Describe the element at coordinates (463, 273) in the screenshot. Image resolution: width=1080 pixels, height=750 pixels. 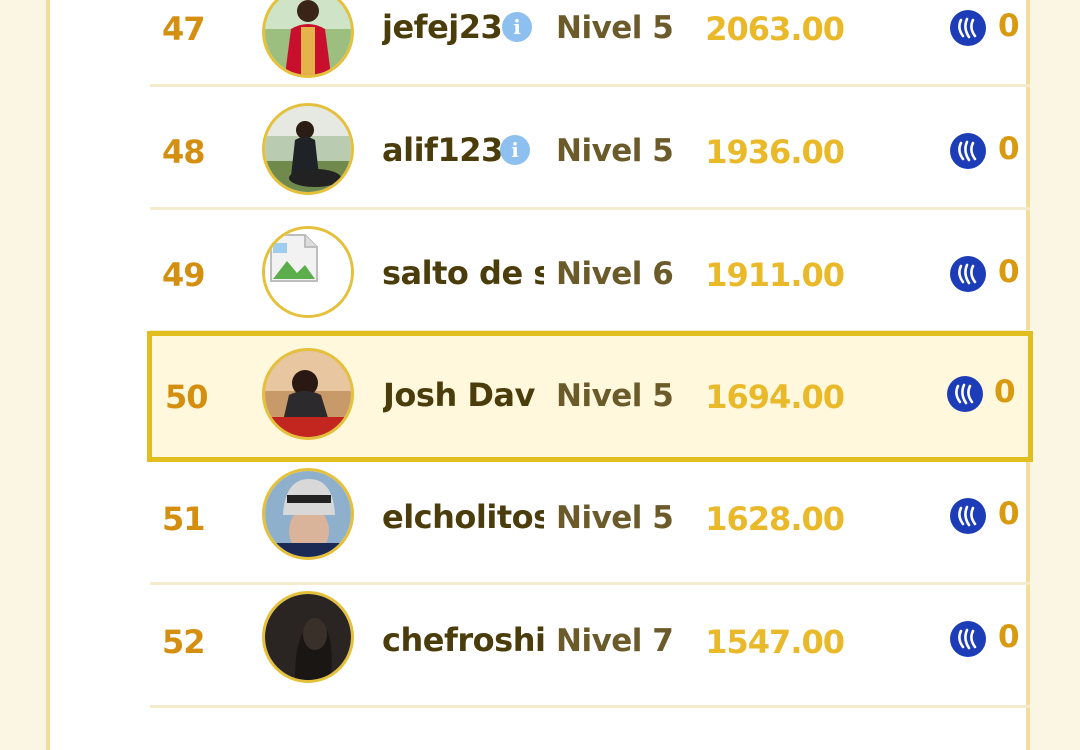
I see `username: salto de s` at that location.